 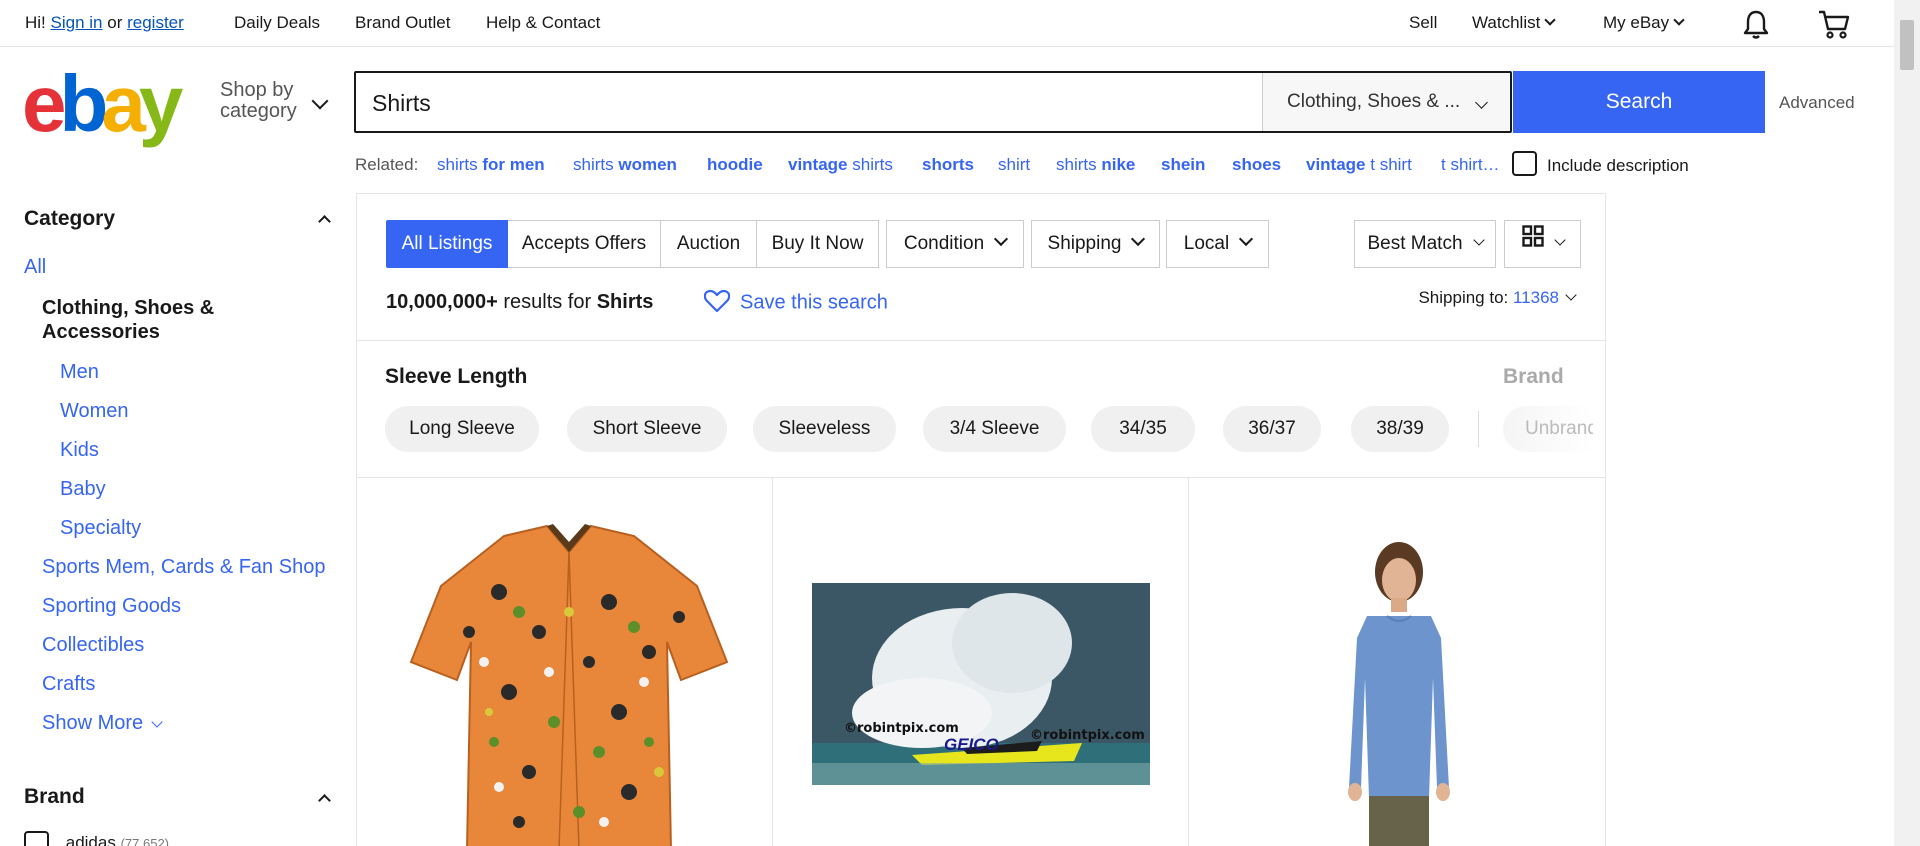 I want to click on my-ebay-menu: My eBay, so click(x=1644, y=23).